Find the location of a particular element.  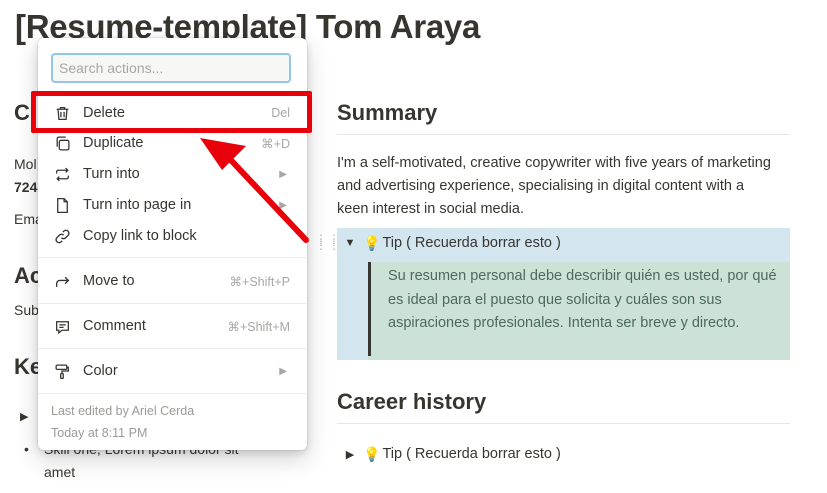

toggle-closed-arrow-icon: ▶ is located at coordinates (350, 454).